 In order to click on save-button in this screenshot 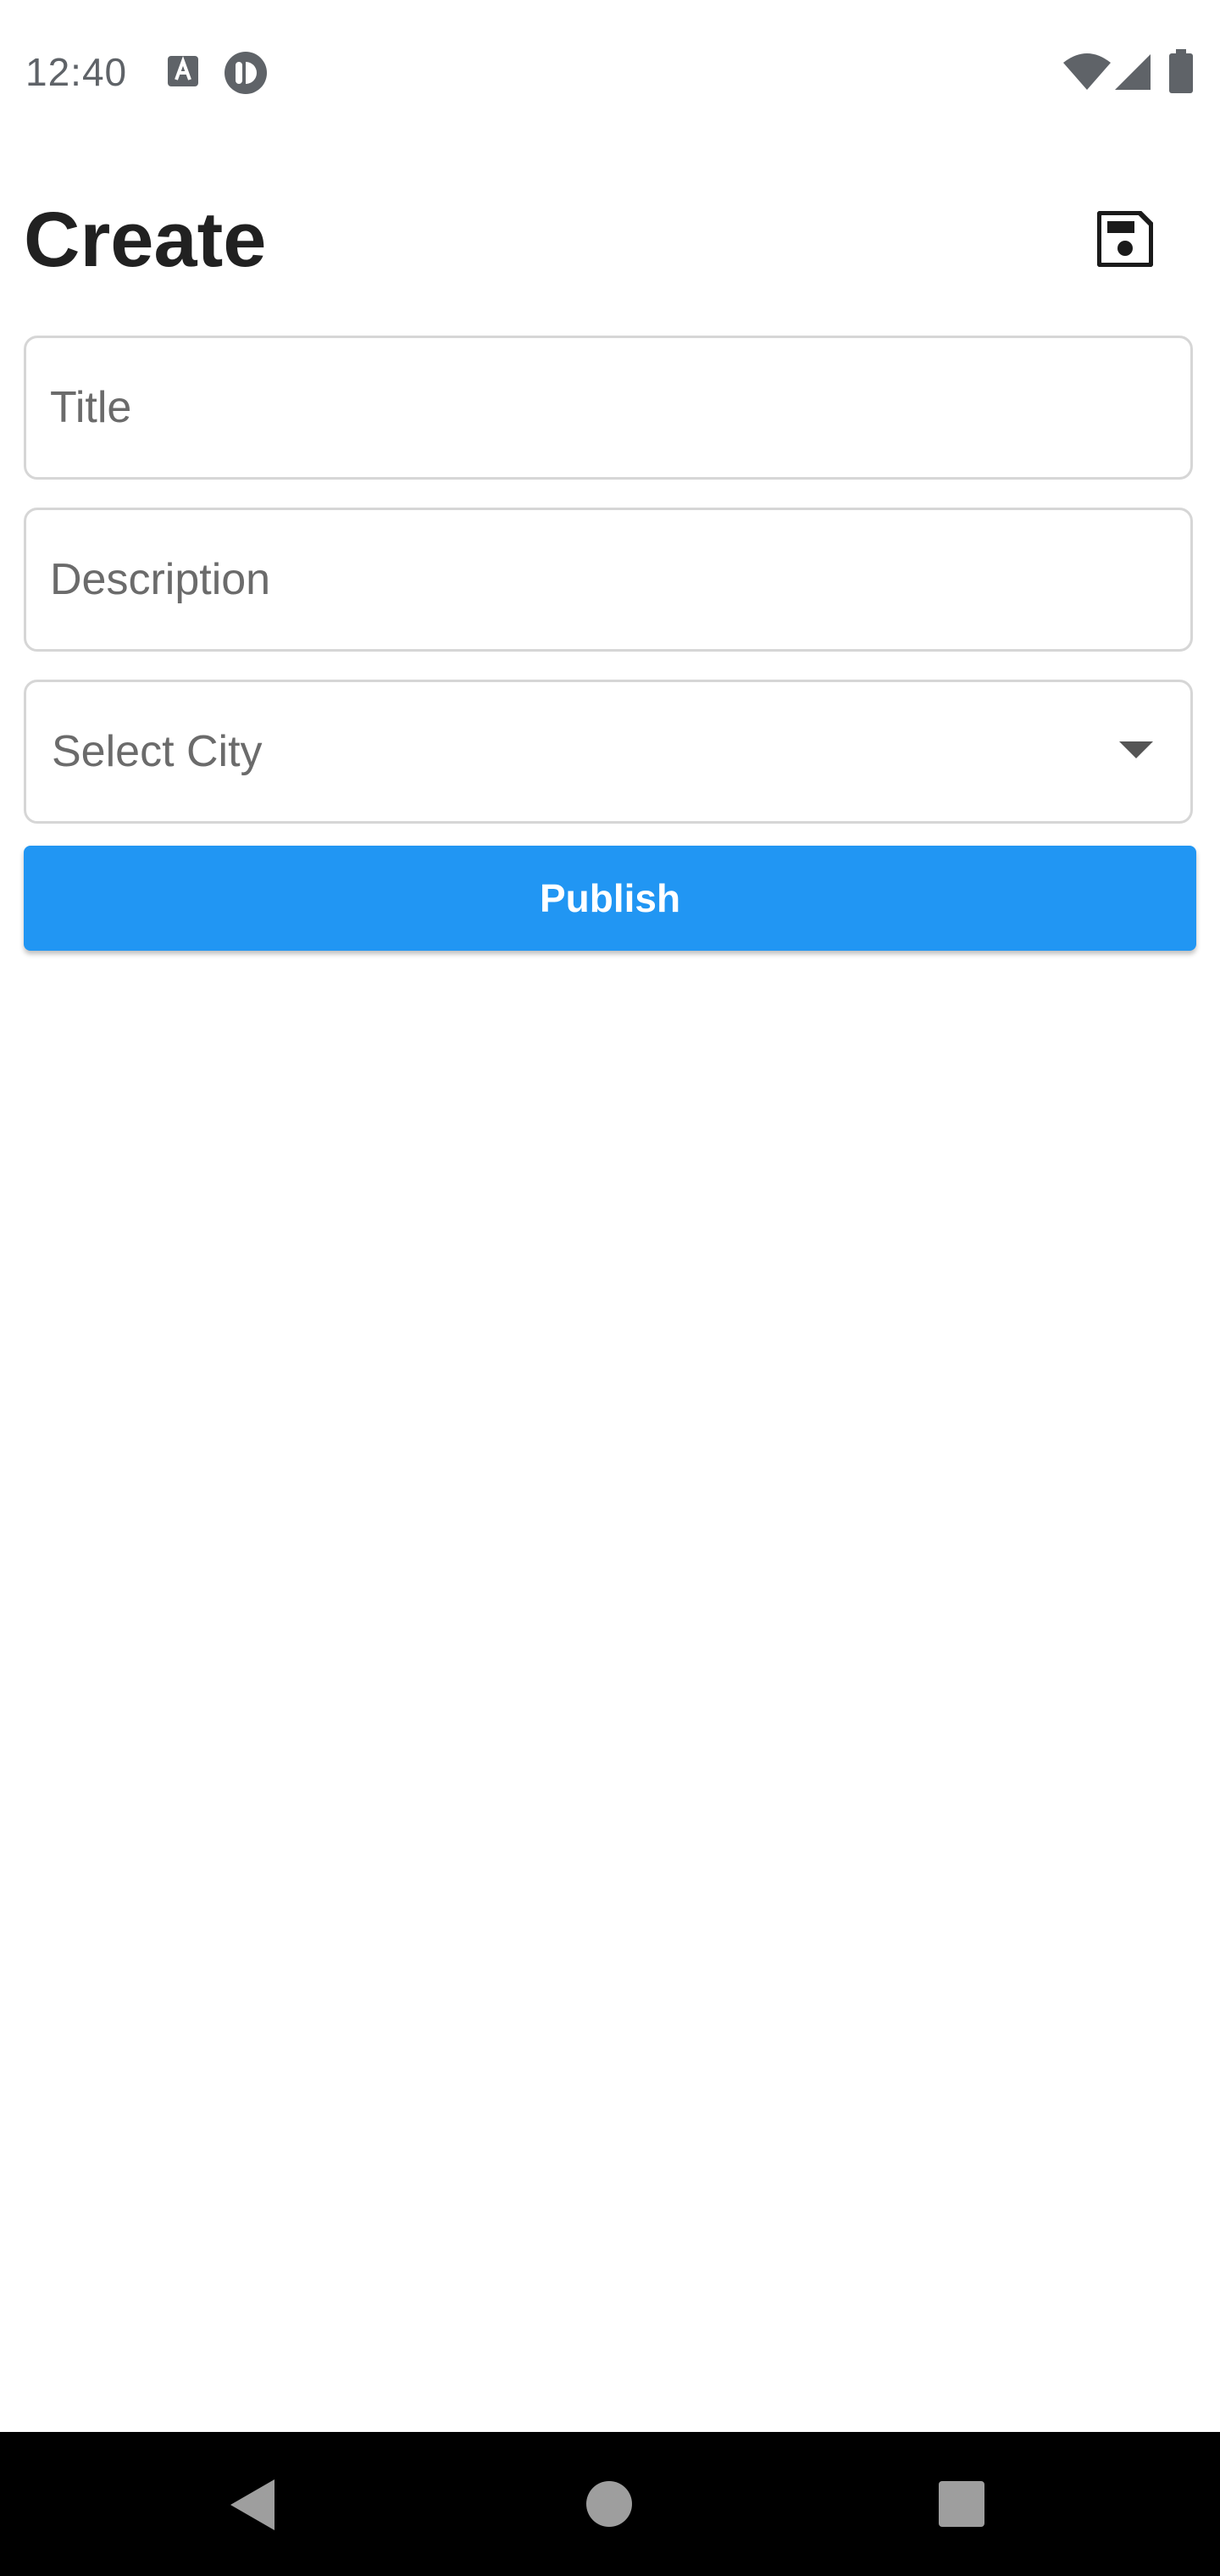, I will do `click(1125, 241)`.